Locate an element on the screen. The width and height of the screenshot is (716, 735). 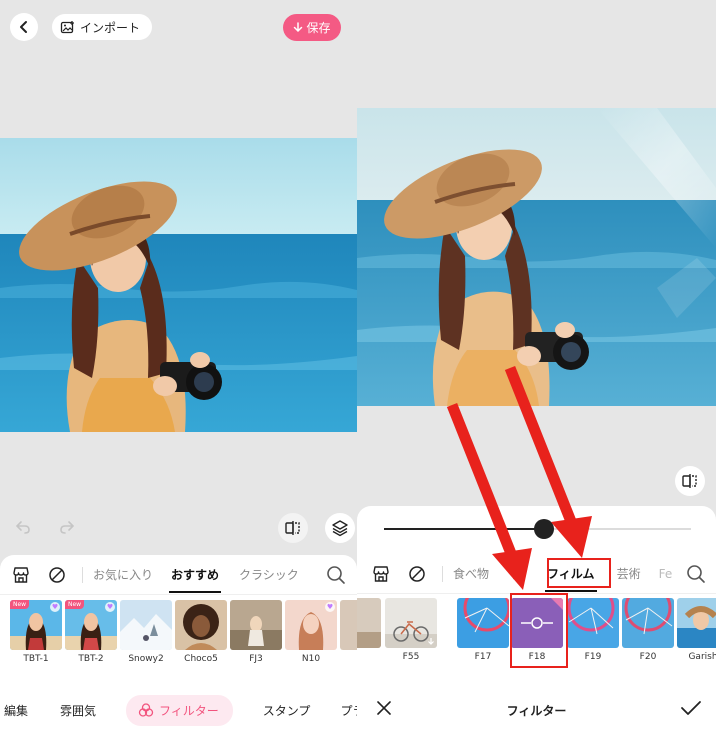
filter-name: Choco5 is located at coordinates (201, 659).